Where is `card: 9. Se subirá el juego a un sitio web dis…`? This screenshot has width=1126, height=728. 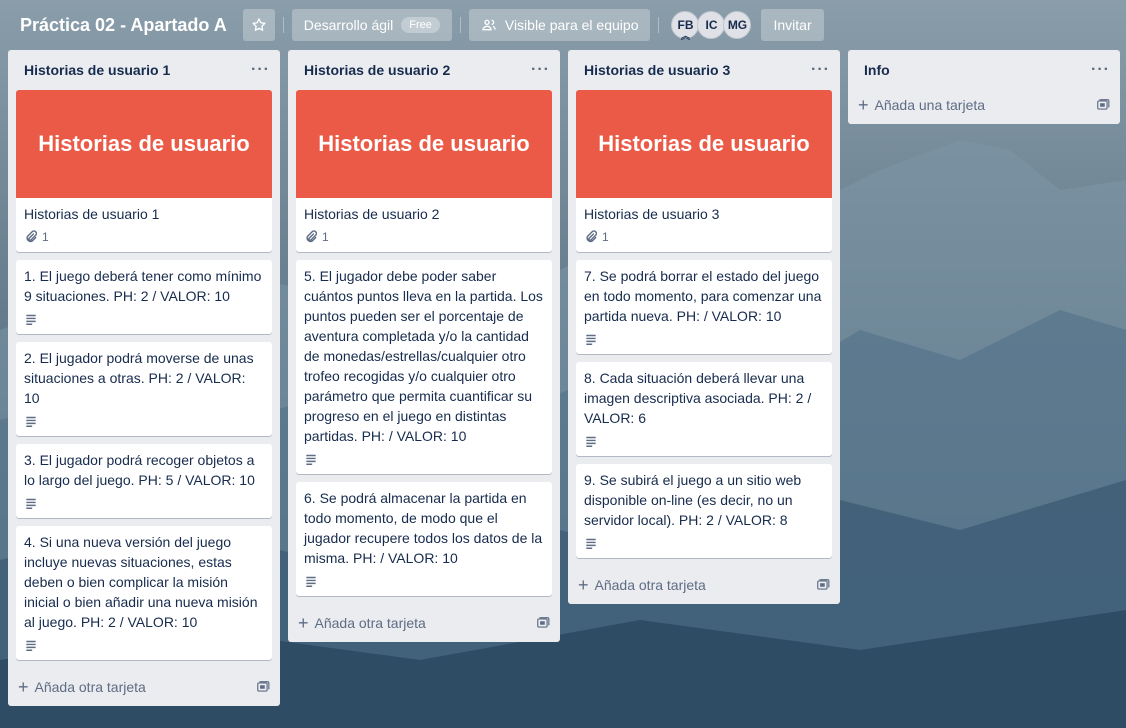 card: 9. Se subirá el juego a un sitio web dis… is located at coordinates (704, 511).